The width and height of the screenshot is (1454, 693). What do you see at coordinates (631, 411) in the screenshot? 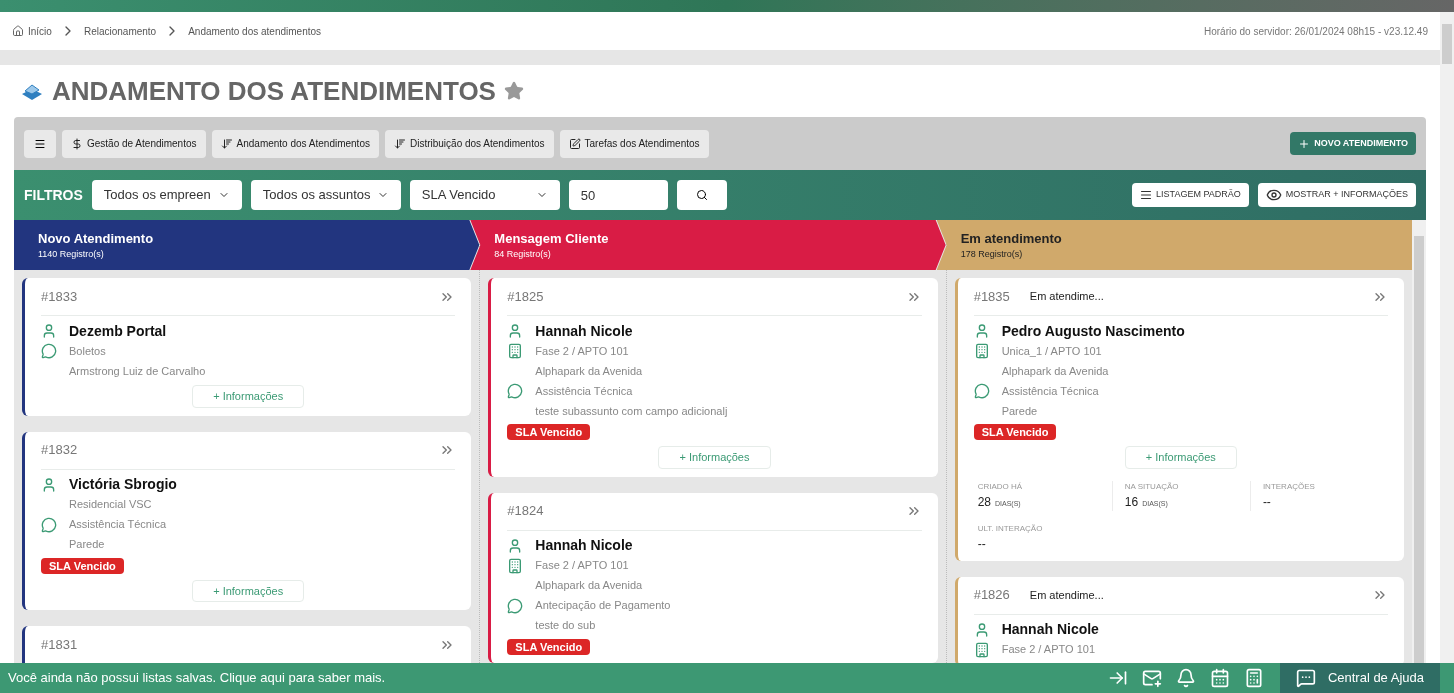
I see `ticket-detail: teste subassunto com campo adicionalj` at bounding box center [631, 411].